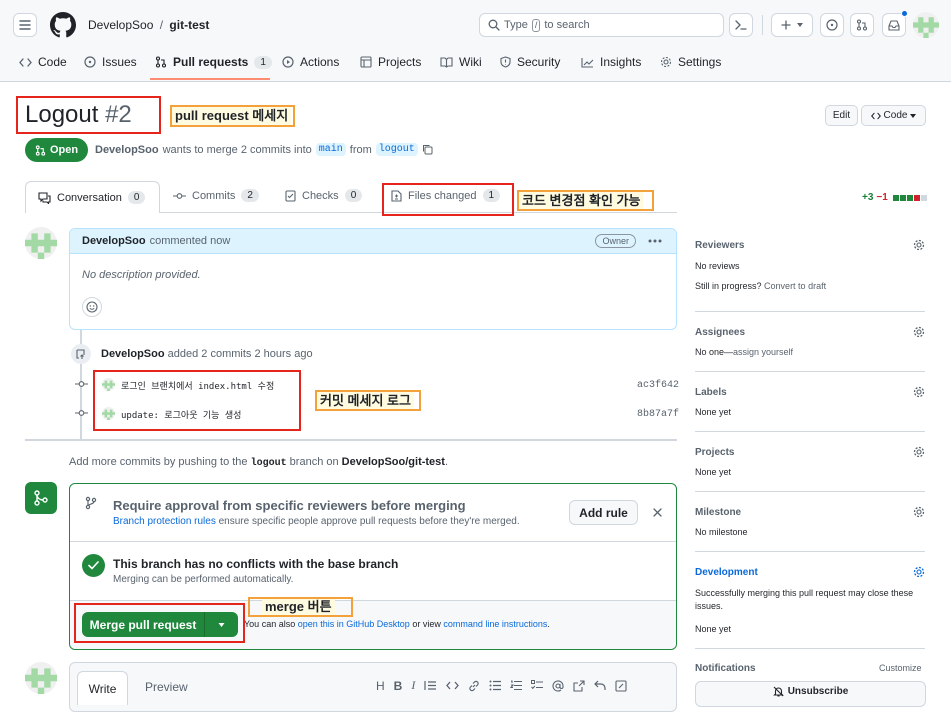 This screenshot has width=951, height=712. What do you see at coordinates (810, 371) in the screenshot?
I see `sidebar-divider` at bounding box center [810, 371].